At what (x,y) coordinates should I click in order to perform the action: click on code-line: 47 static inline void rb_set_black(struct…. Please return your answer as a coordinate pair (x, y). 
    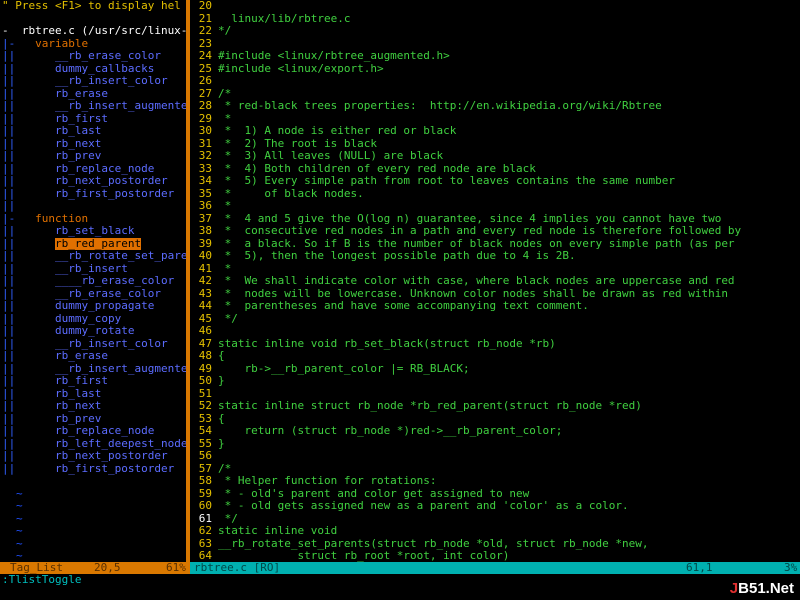
    Looking at the image, I should click on (495, 344).